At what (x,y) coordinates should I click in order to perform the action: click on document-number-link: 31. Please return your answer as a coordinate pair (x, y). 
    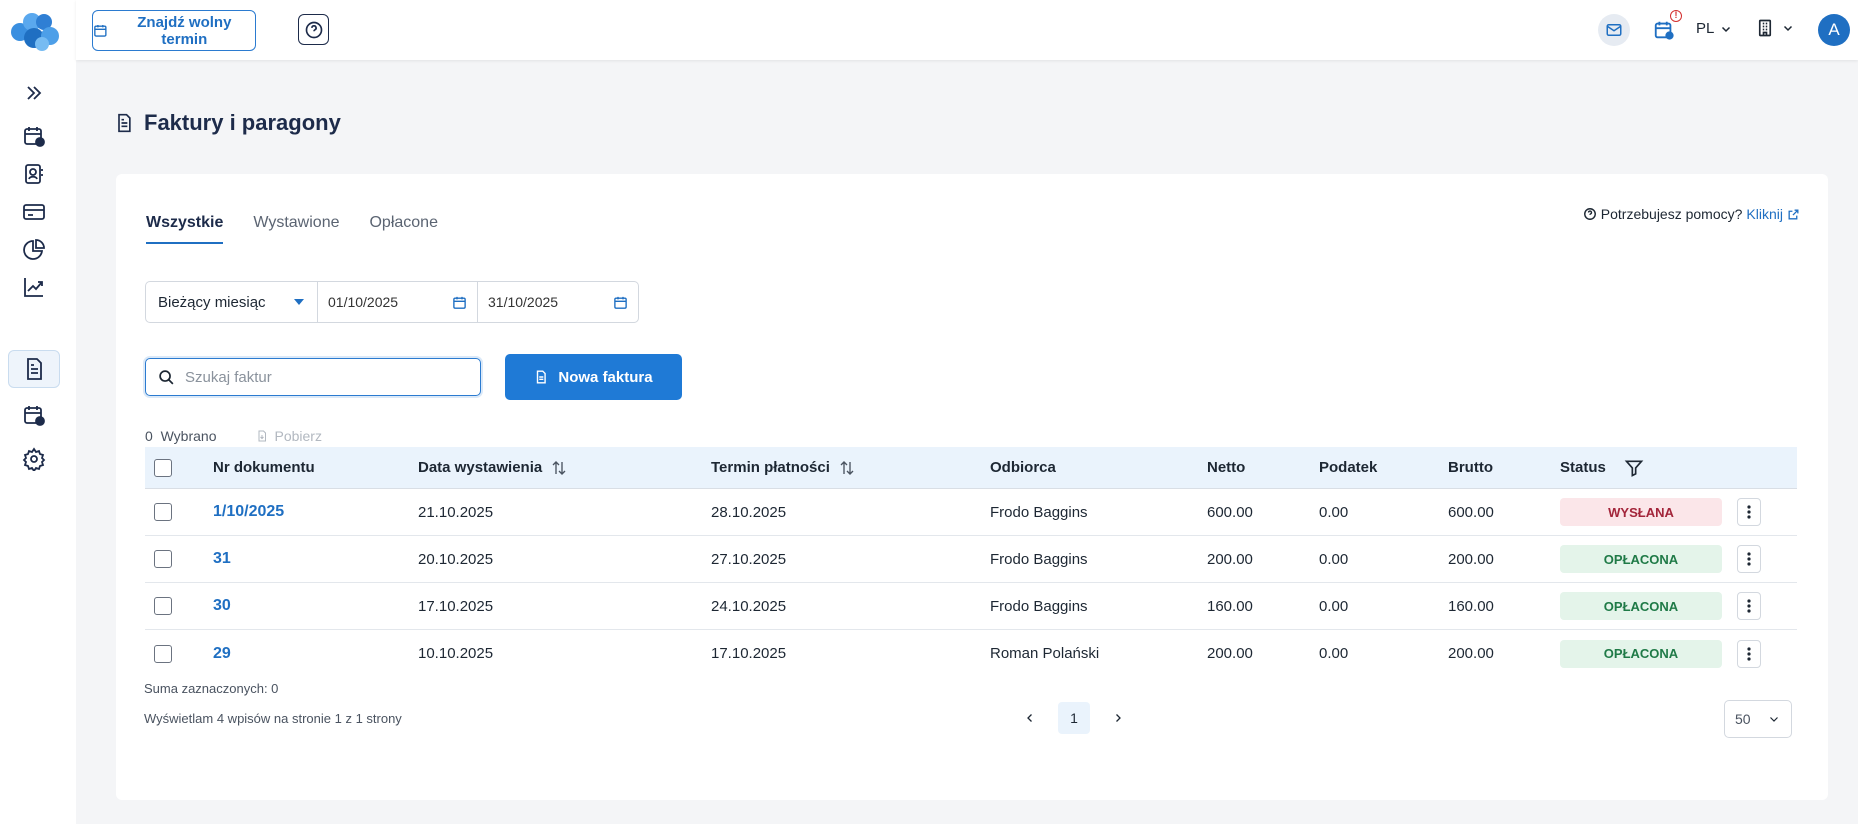
    Looking at the image, I should click on (222, 558).